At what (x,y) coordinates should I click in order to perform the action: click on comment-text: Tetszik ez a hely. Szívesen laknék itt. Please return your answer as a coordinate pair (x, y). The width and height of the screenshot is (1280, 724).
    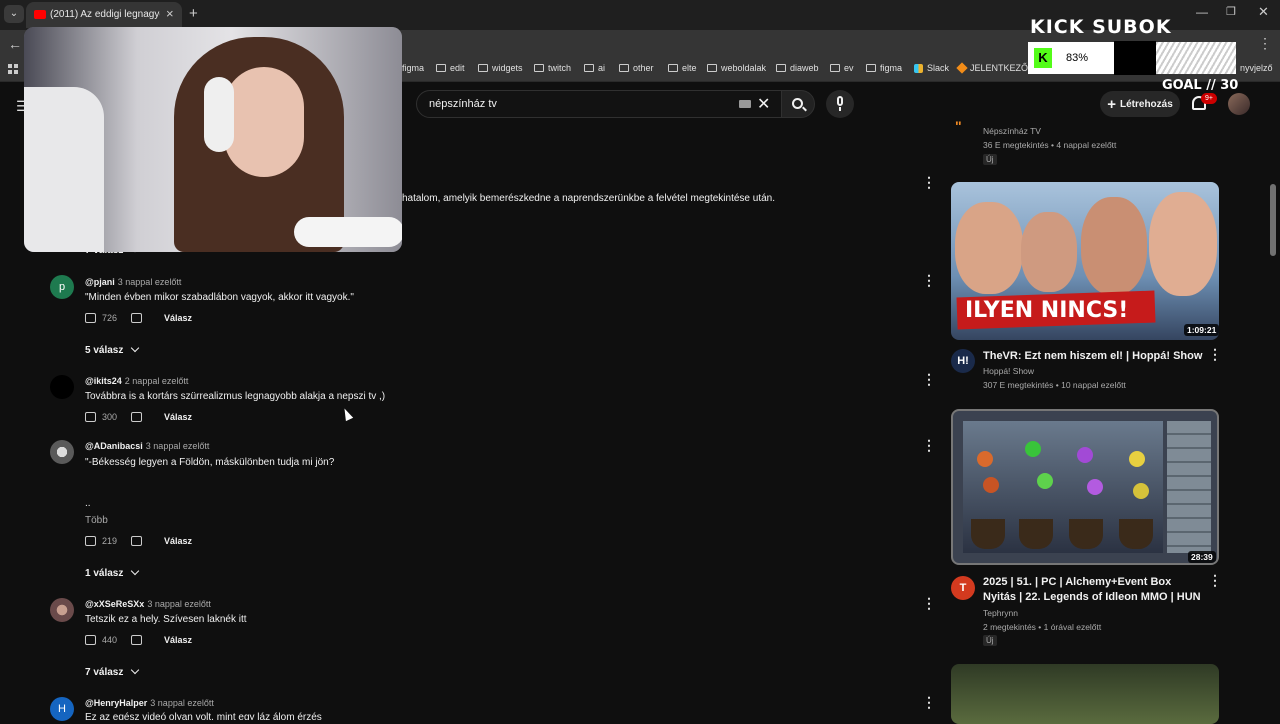
    Looking at the image, I should click on (166, 619).